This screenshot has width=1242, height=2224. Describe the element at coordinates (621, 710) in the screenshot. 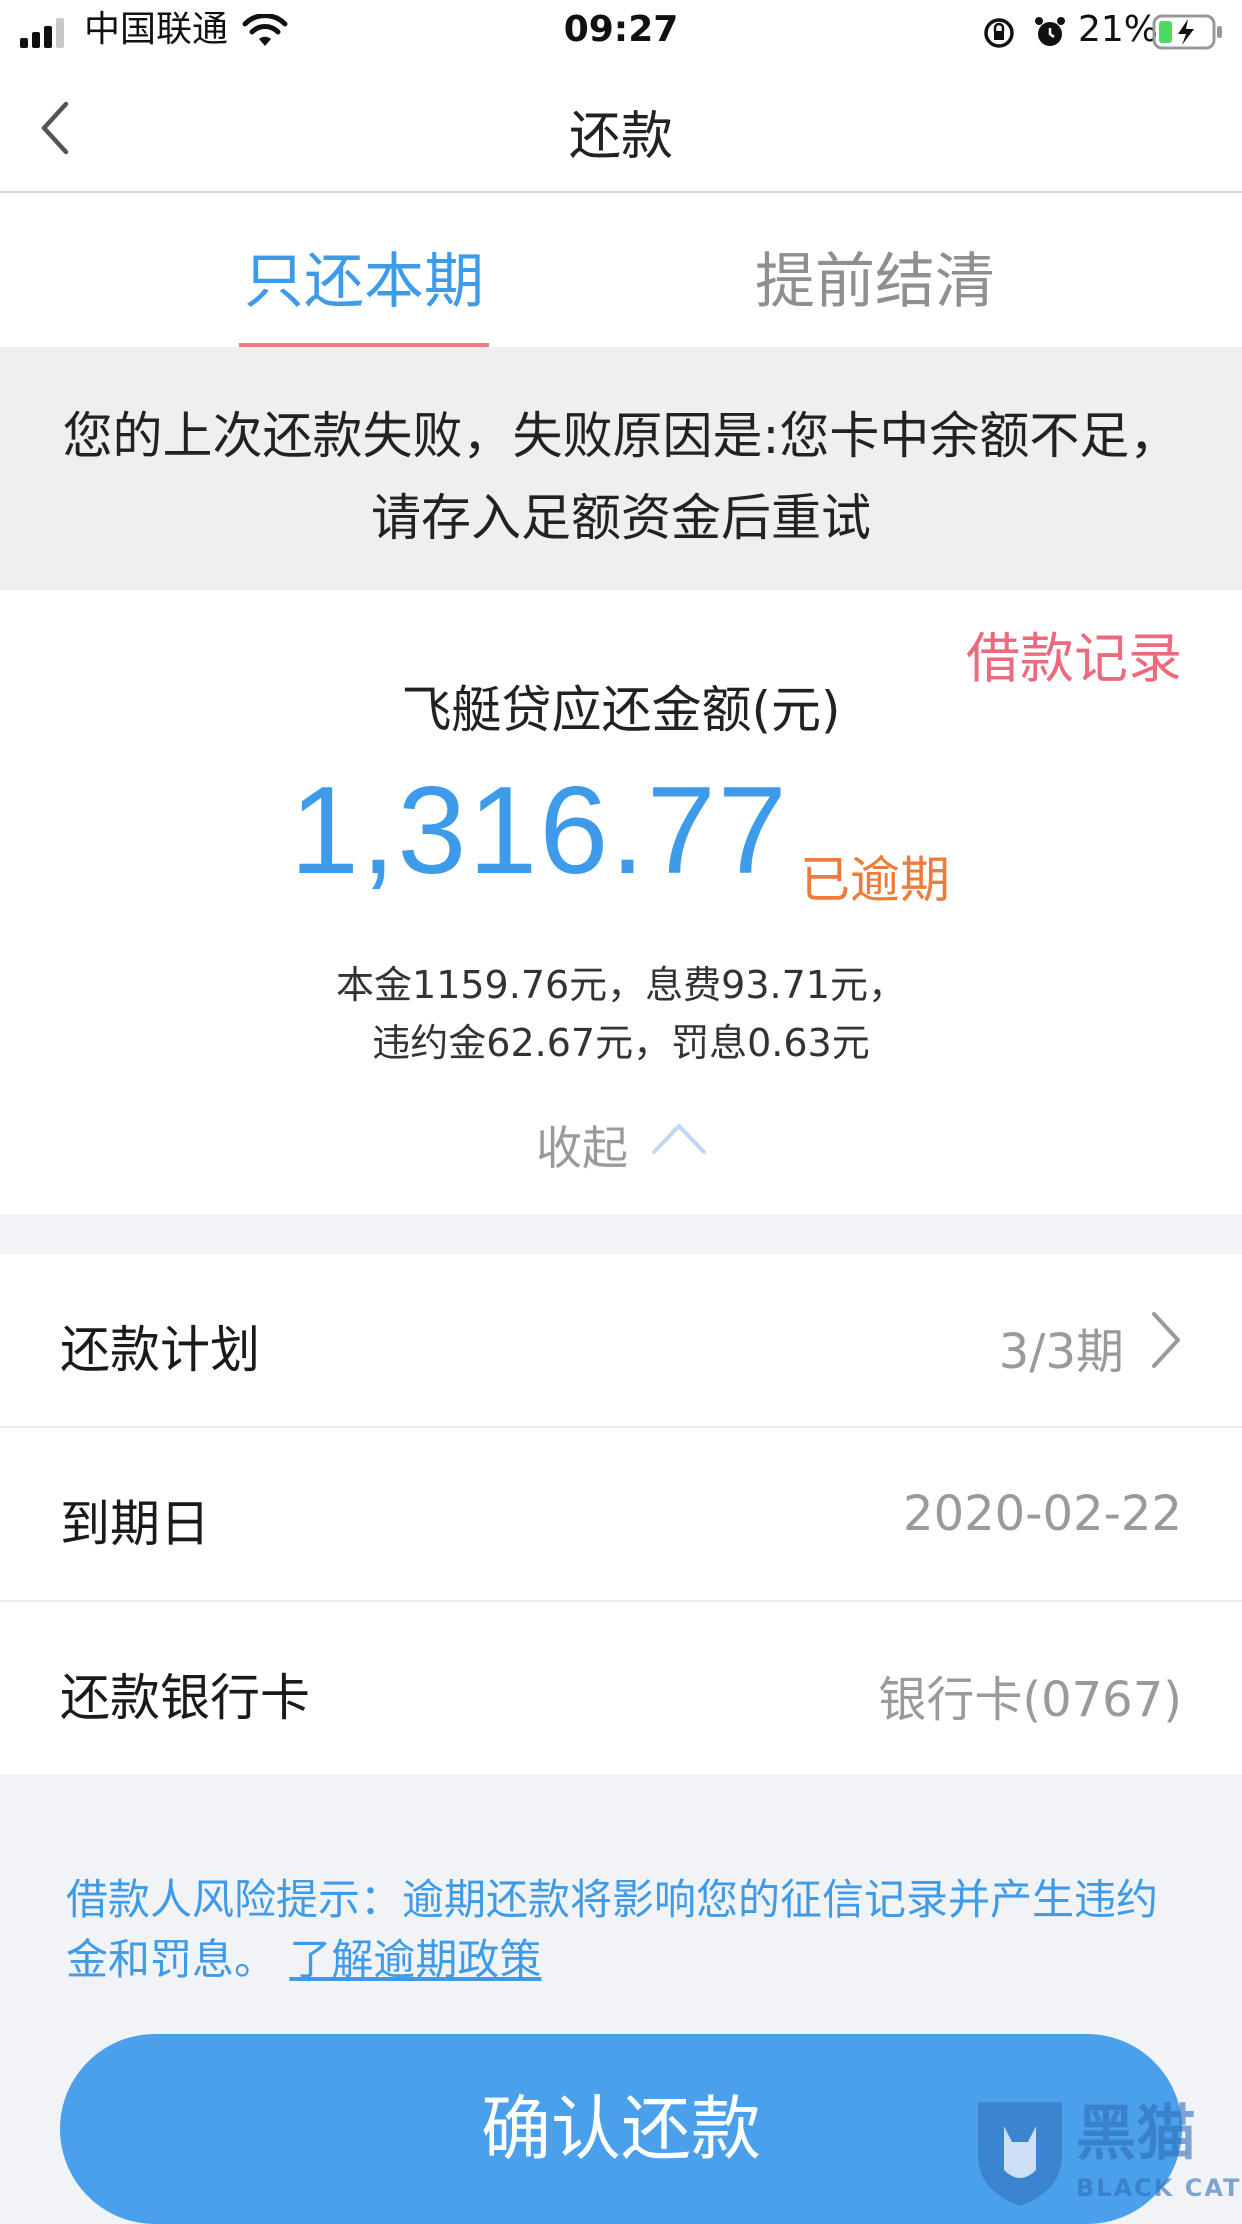

I see `amount-label: 飞艇贷应还金额(元)` at that location.